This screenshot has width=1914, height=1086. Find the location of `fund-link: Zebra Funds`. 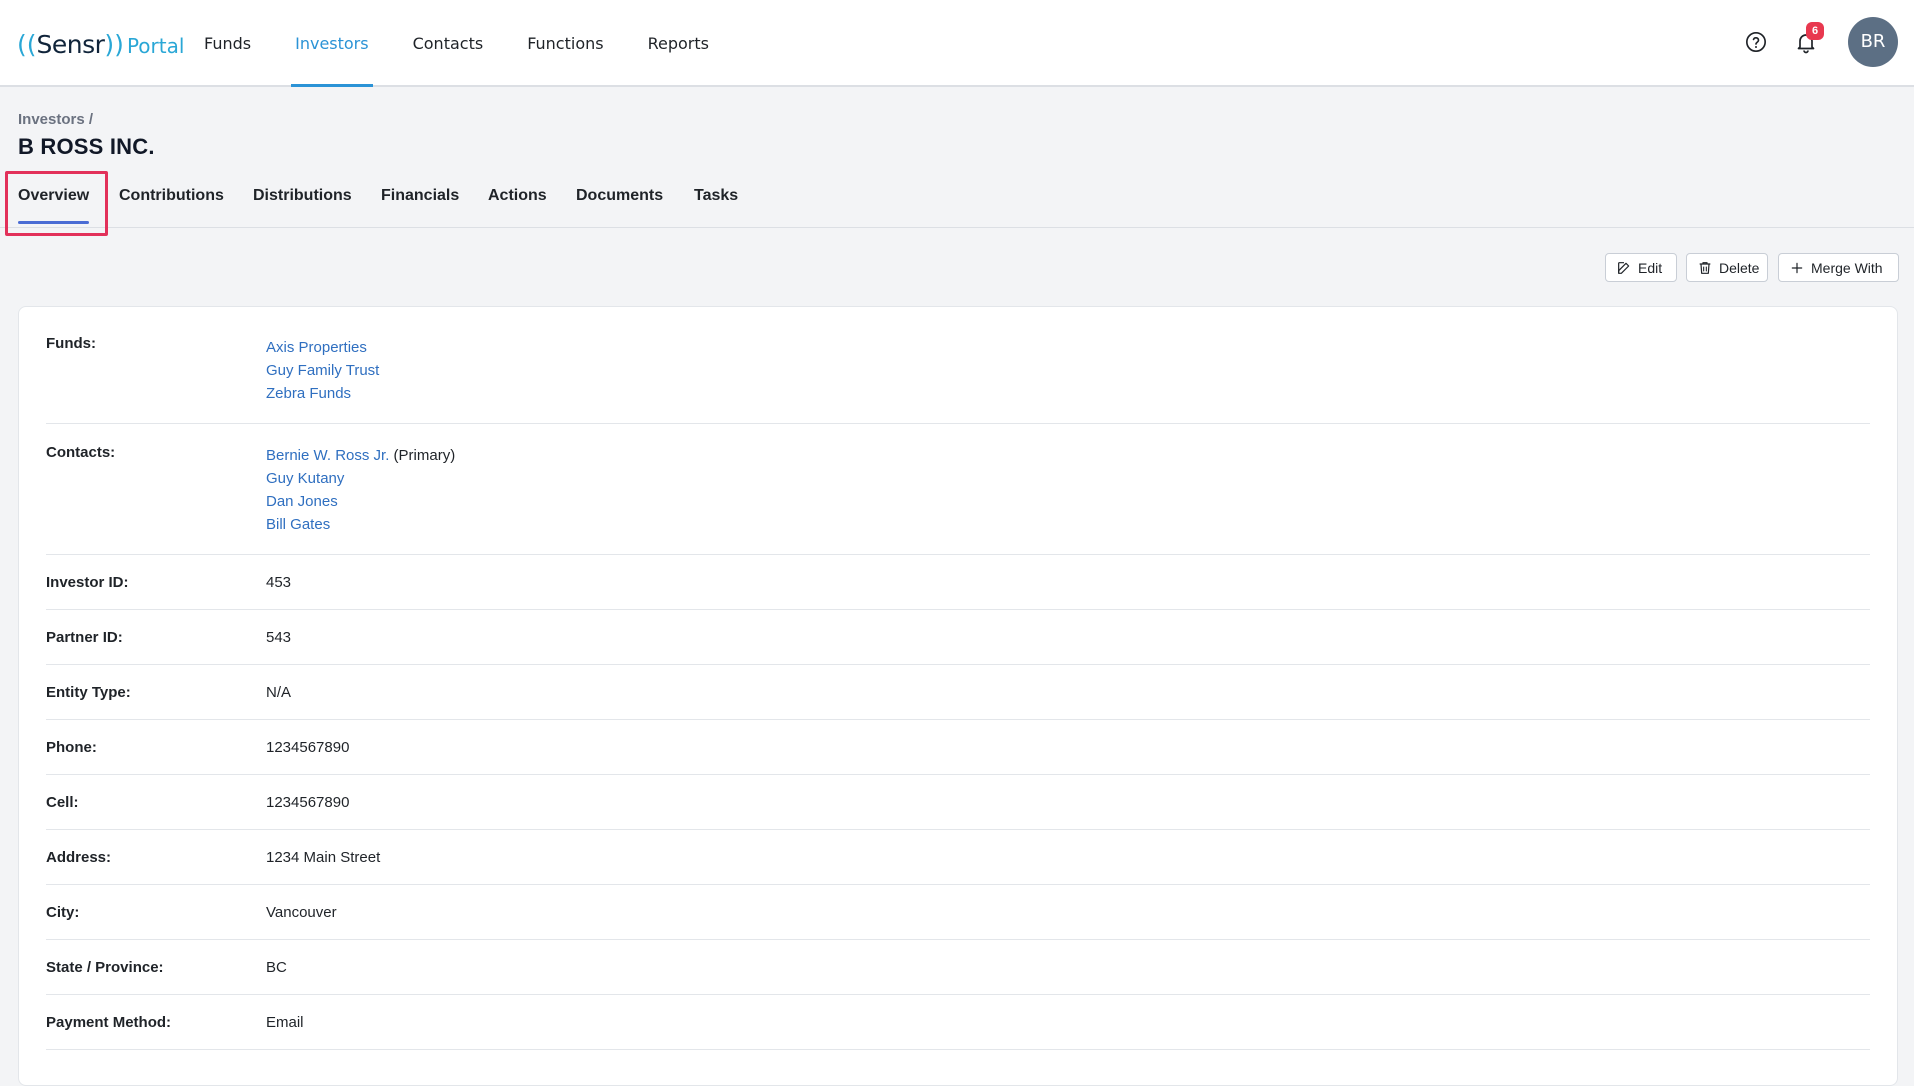

fund-link: Zebra Funds is located at coordinates (322, 393).